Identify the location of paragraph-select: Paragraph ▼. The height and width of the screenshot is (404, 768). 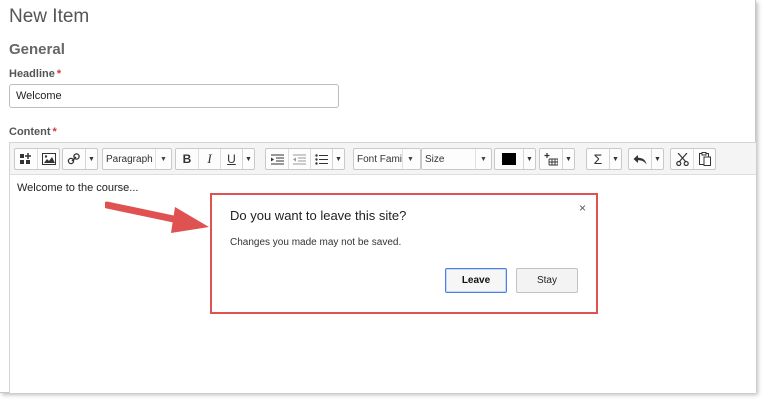
(137, 159).